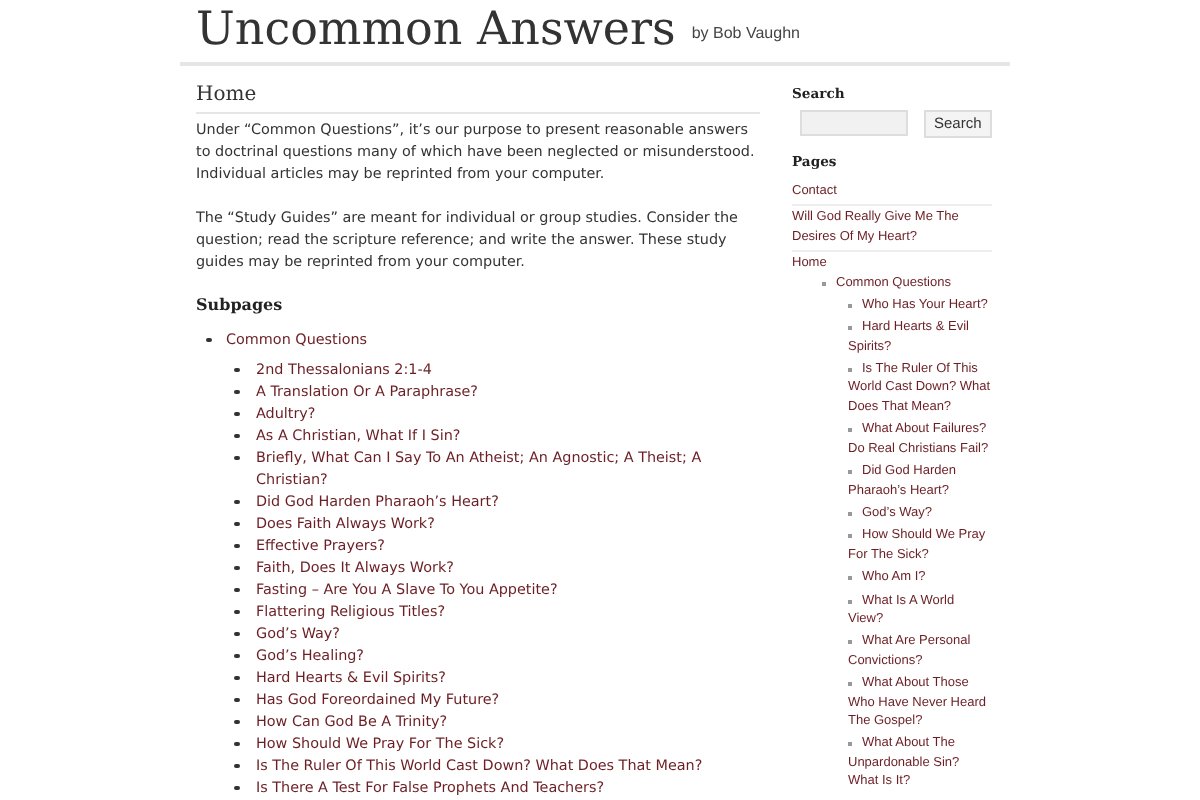 The image size is (1200, 800). What do you see at coordinates (240, 305) in the screenshot?
I see `section-heading: Subpages` at bounding box center [240, 305].